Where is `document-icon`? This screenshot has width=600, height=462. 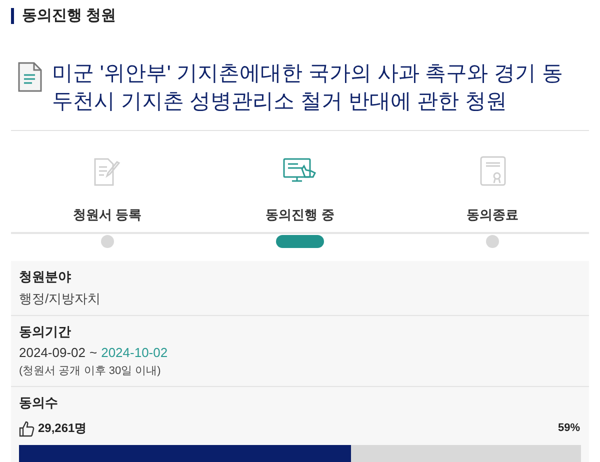
document-icon is located at coordinates (30, 77).